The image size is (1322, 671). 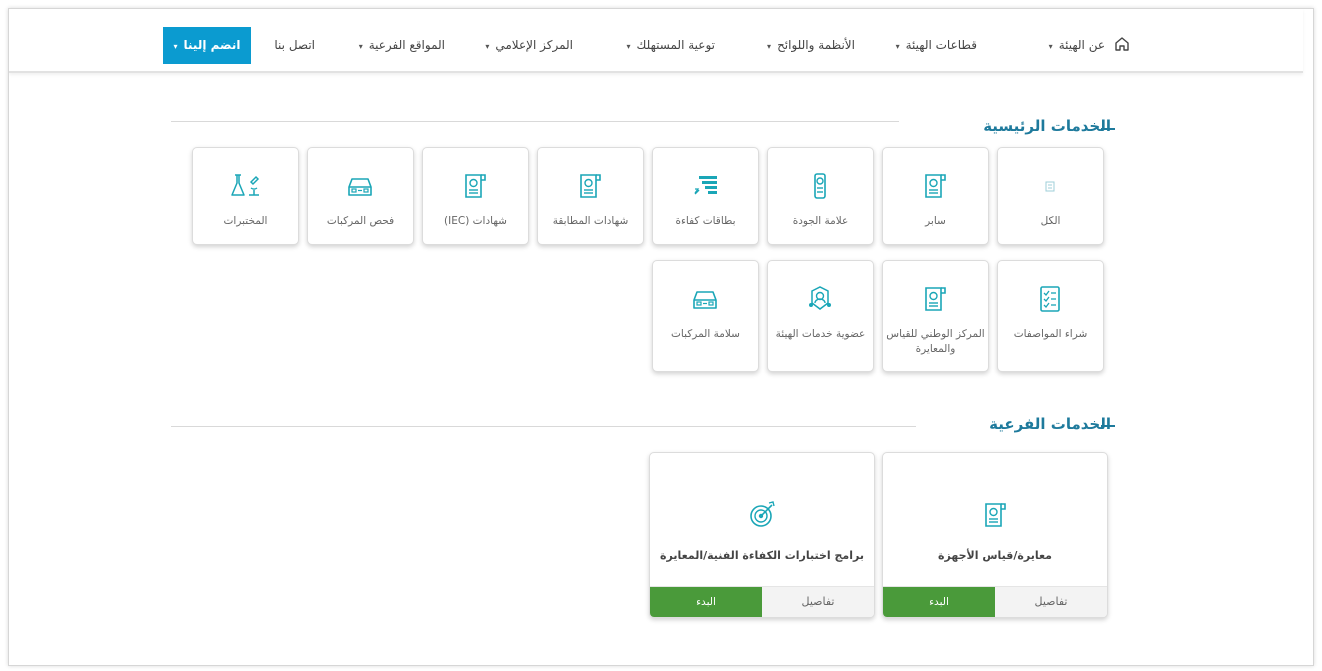 I want to click on service-card-all: الكل, so click(x=1050, y=196).